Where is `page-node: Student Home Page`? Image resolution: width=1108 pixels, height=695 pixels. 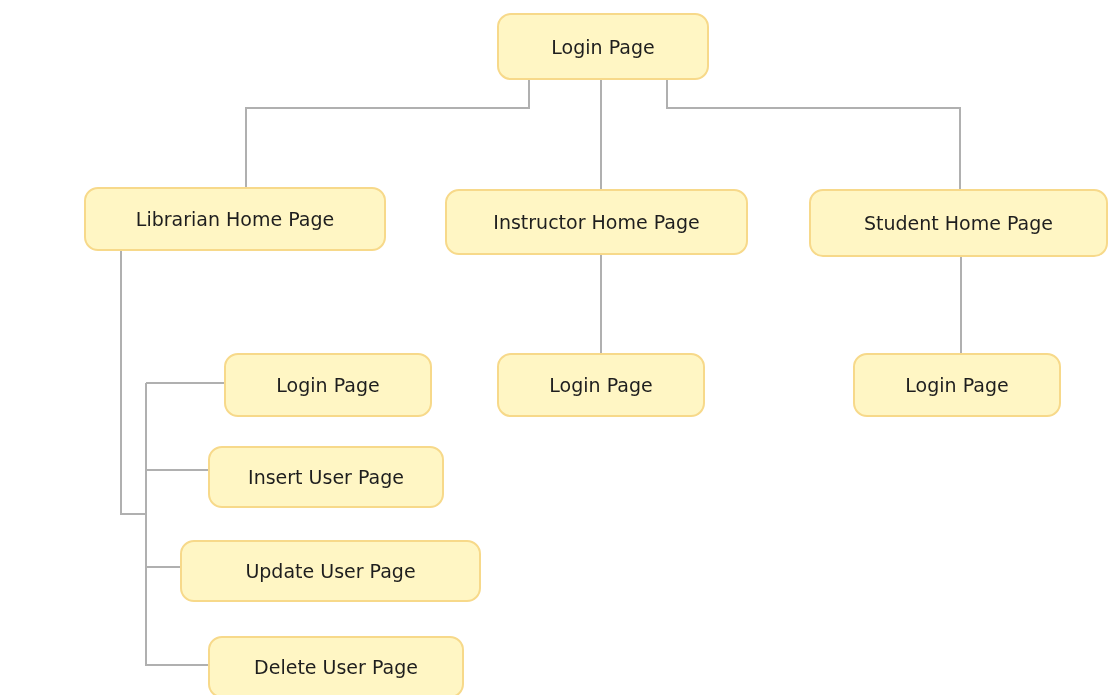 page-node: Student Home Page is located at coordinates (958, 223).